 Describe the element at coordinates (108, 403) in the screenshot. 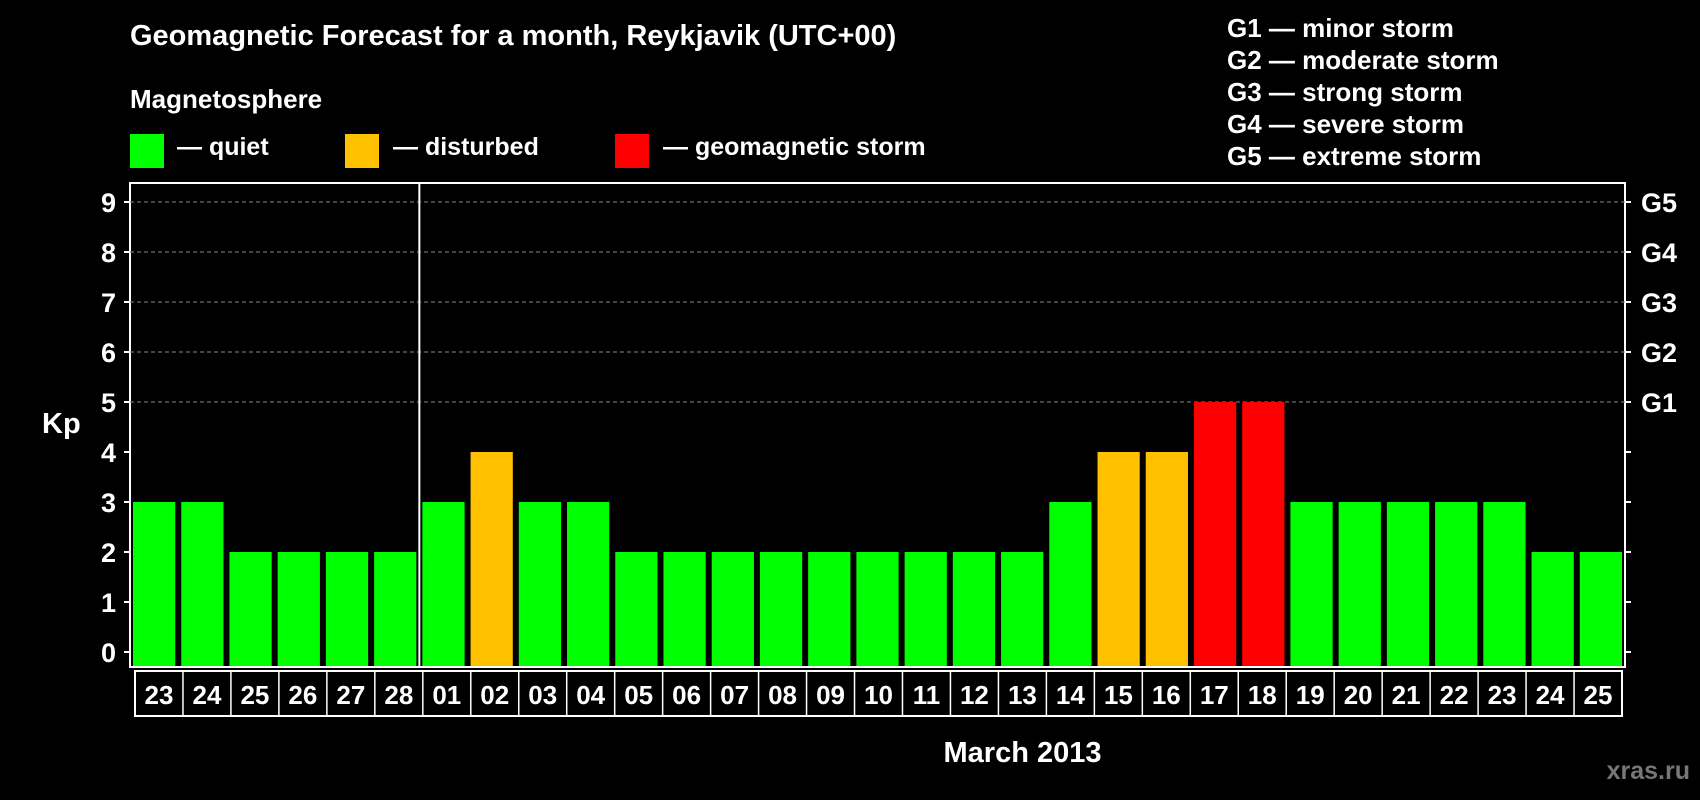

I see `y-tick-label: 5` at that location.